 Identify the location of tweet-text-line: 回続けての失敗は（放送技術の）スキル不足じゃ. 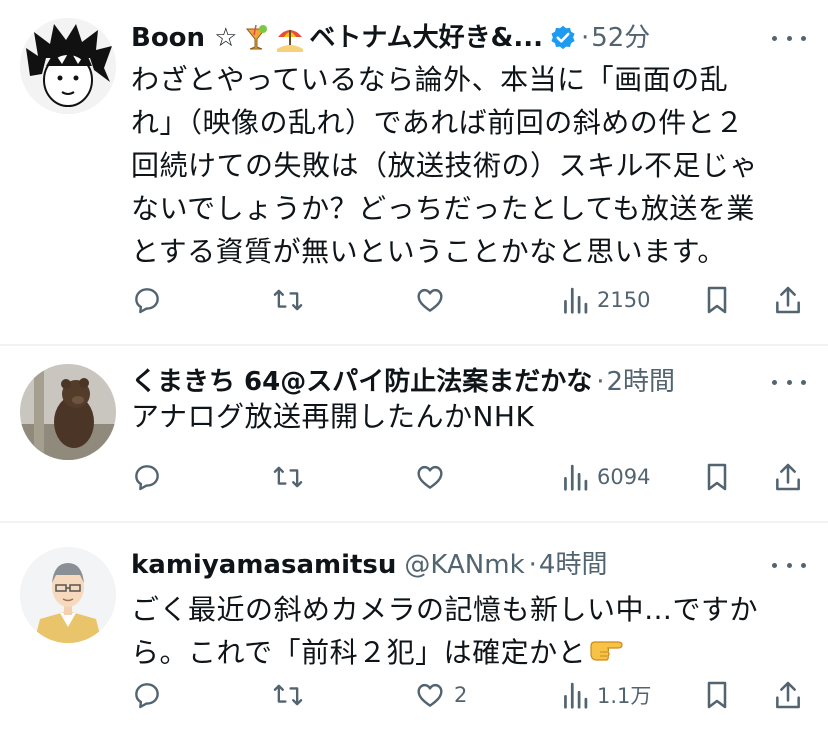
(445, 165).